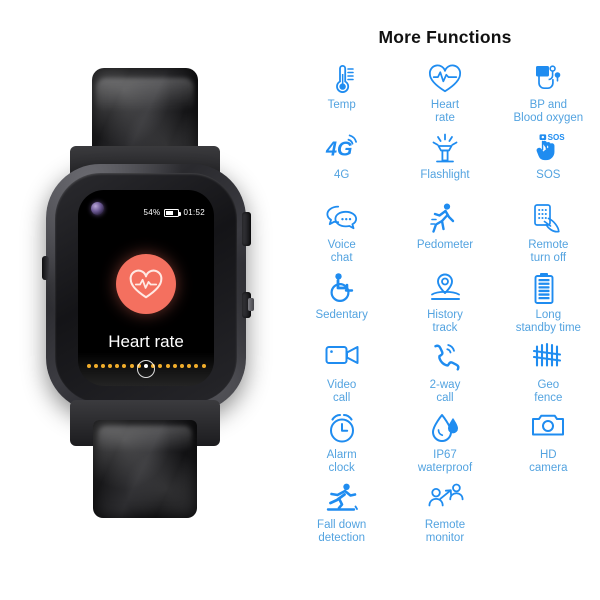  Describe the element at coordinates (548, 149) in the screenshot. I see `sos-hand-press-icon: SOS` at that location.